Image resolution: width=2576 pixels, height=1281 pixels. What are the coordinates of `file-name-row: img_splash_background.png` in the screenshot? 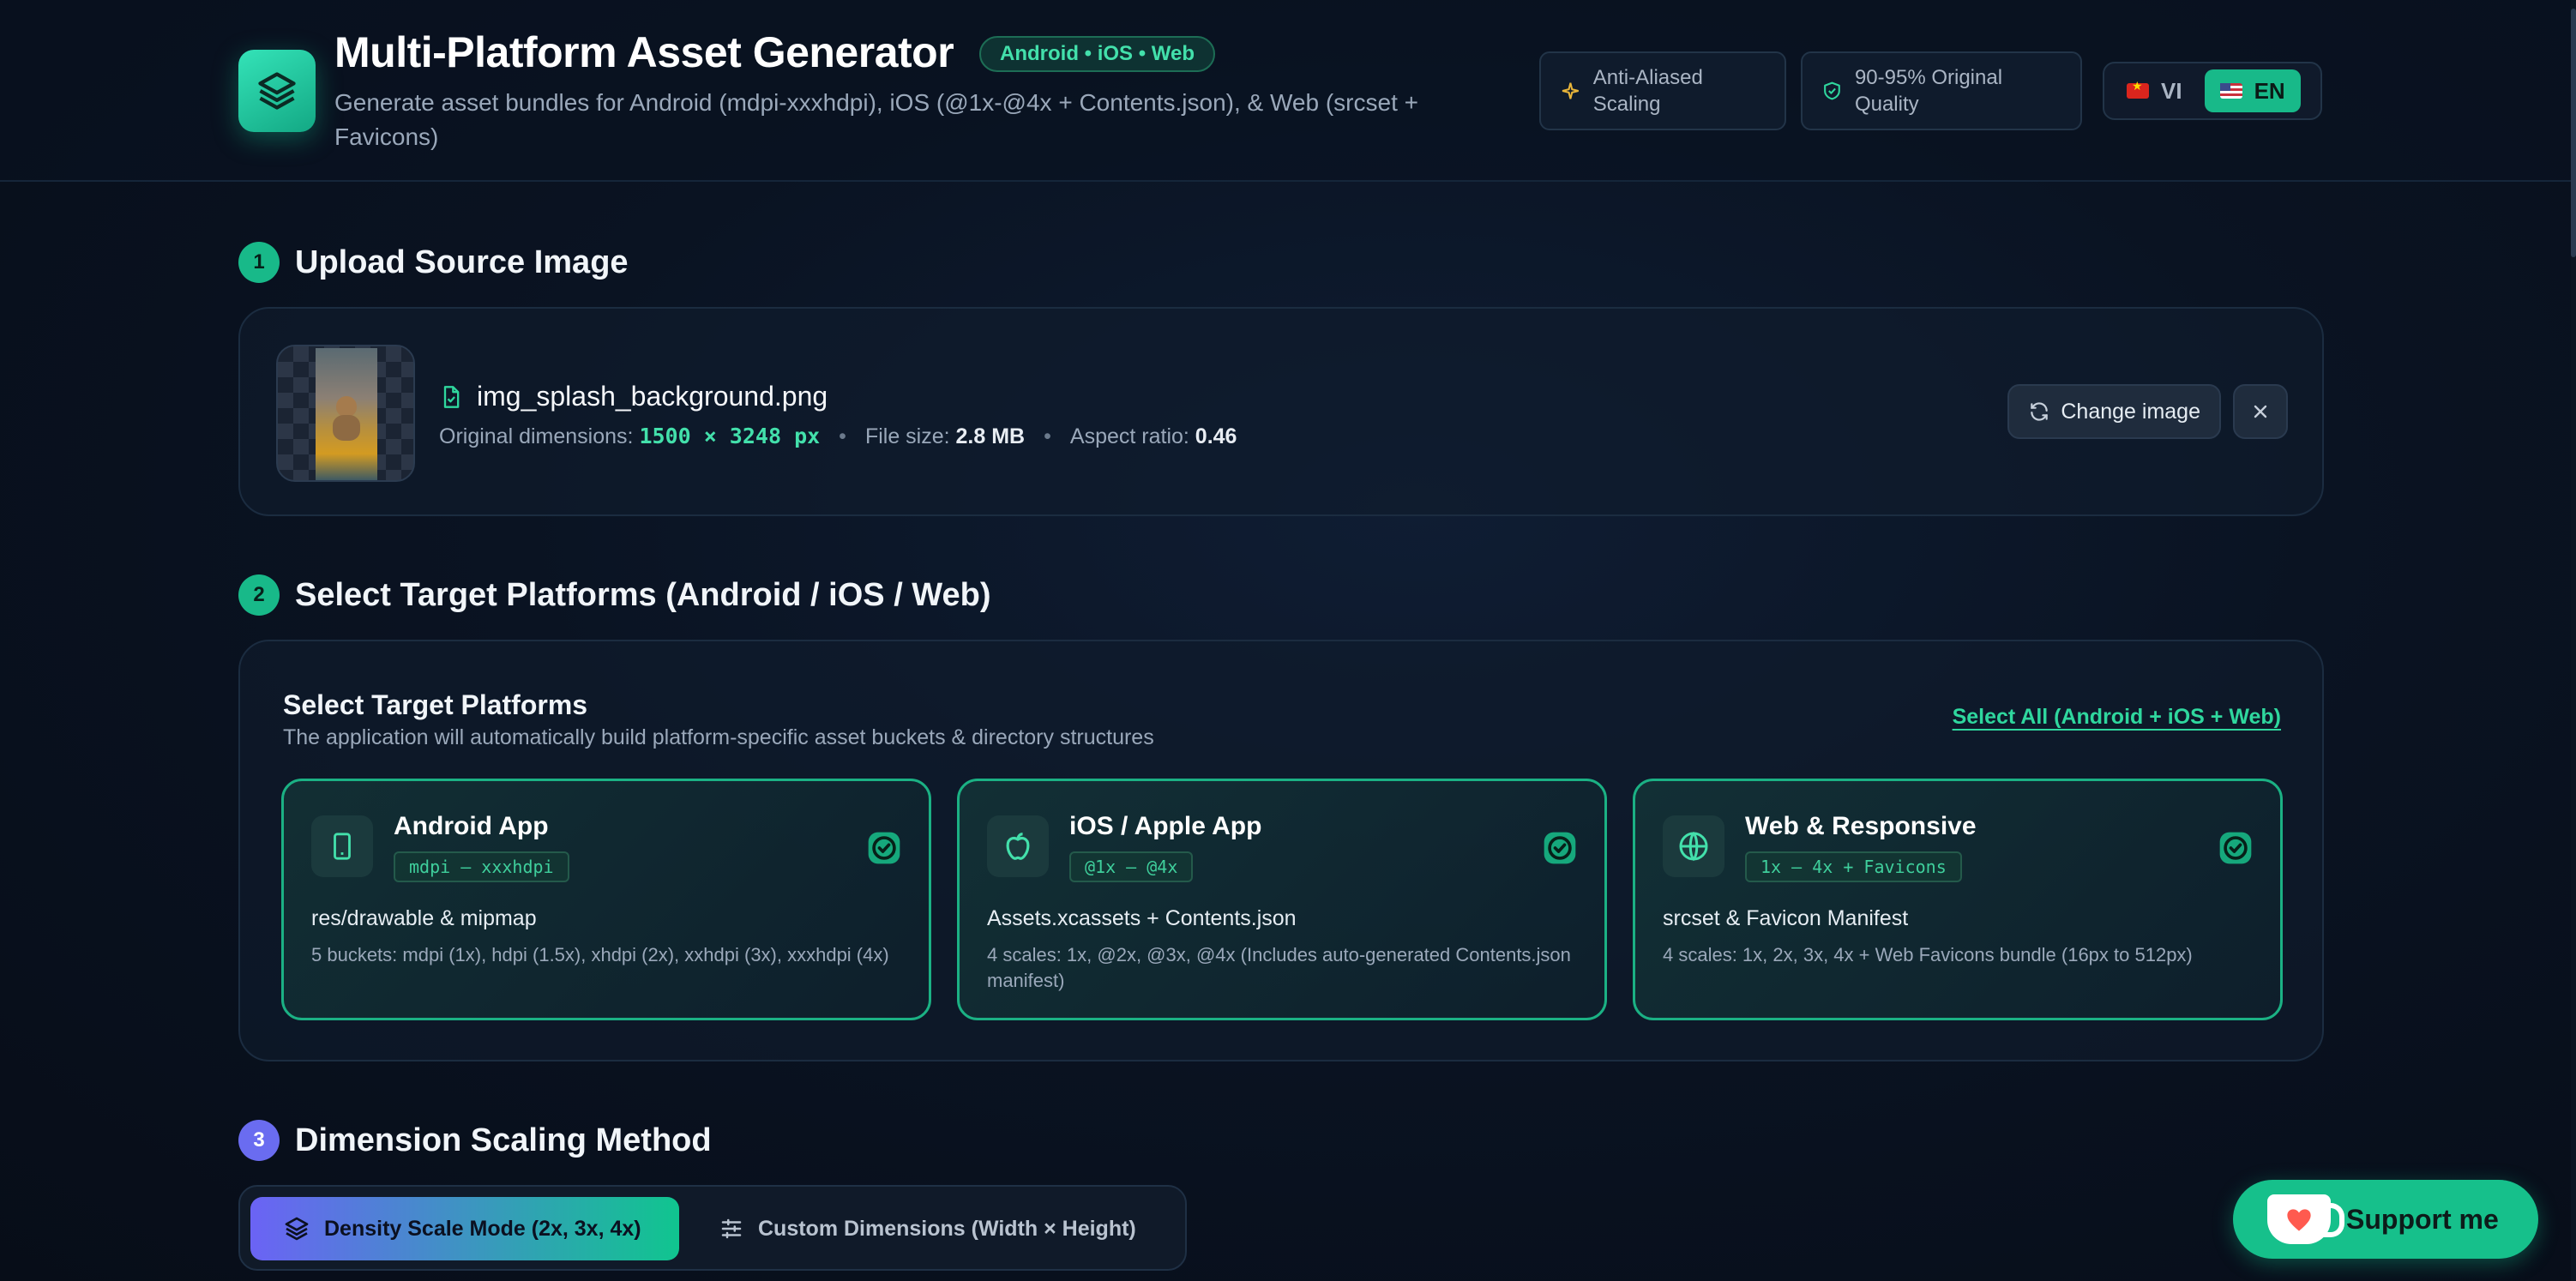 It's located at (633, 396).